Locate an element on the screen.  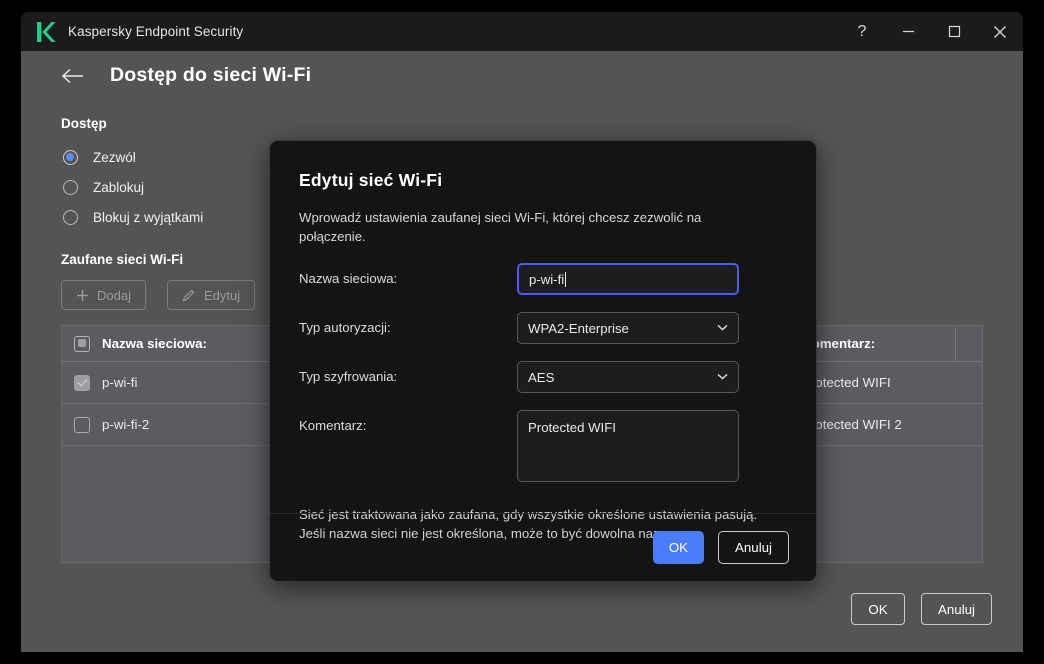
field-label: Typ autoryzacji: is located at coordinates (345, 327).